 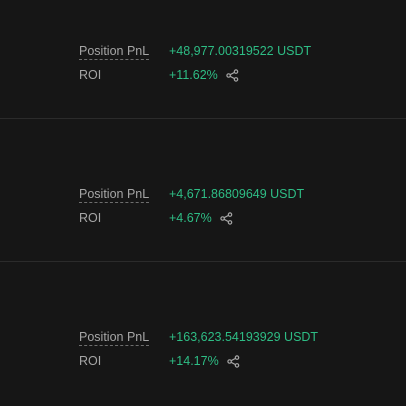 What do you see at coordinates (193, 75) in the screenshot?
I see `roi-value: +11.62%` at bounding box center [193, 75].